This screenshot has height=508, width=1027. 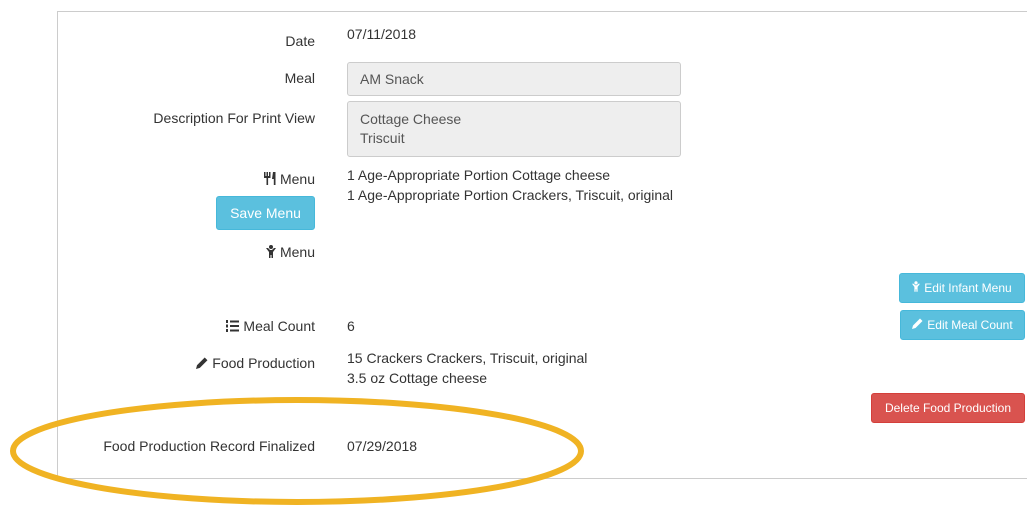 I want to click on edit-infant-menu-label: Edit Infant Menu, so click(x=968, y=288).